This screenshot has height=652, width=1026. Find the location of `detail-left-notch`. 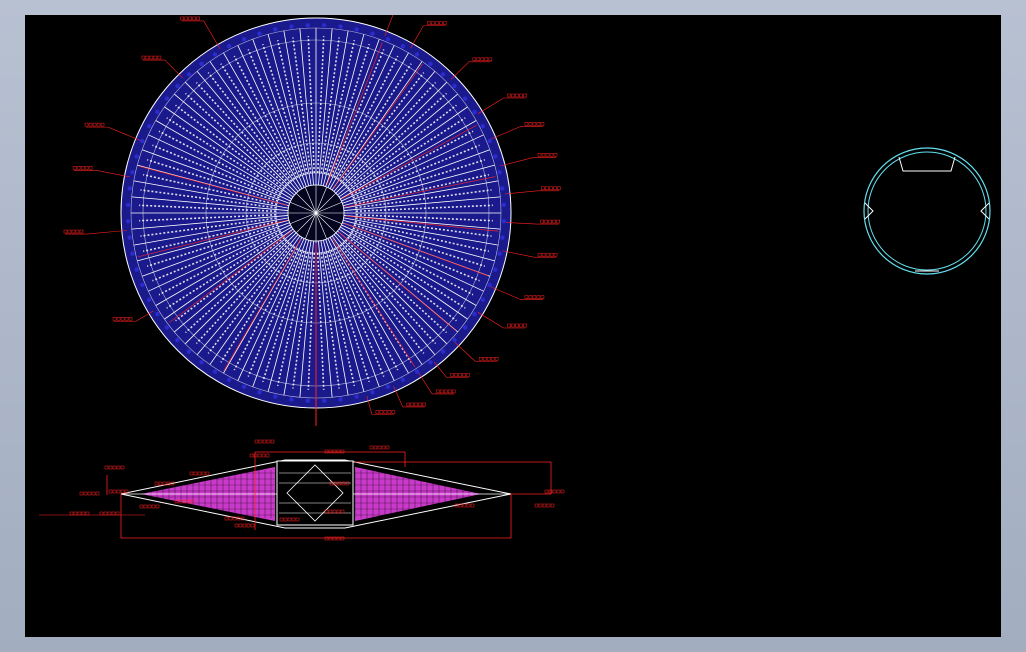

detail-left-notch is located at coordinates (869, 211).